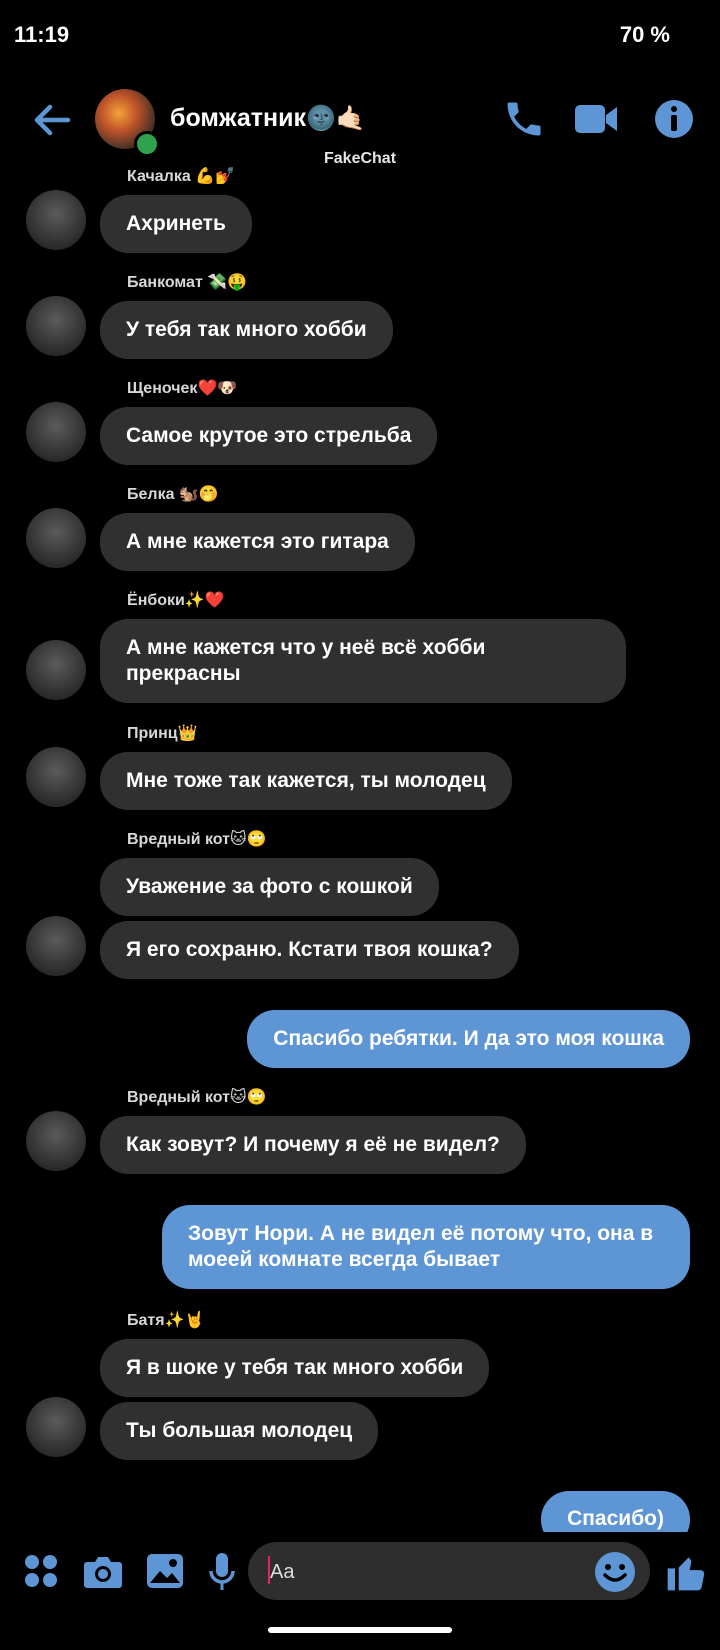  Describe the element at coordinates (103, 1573) in the screenshot. I see `camera-icon` at that location.